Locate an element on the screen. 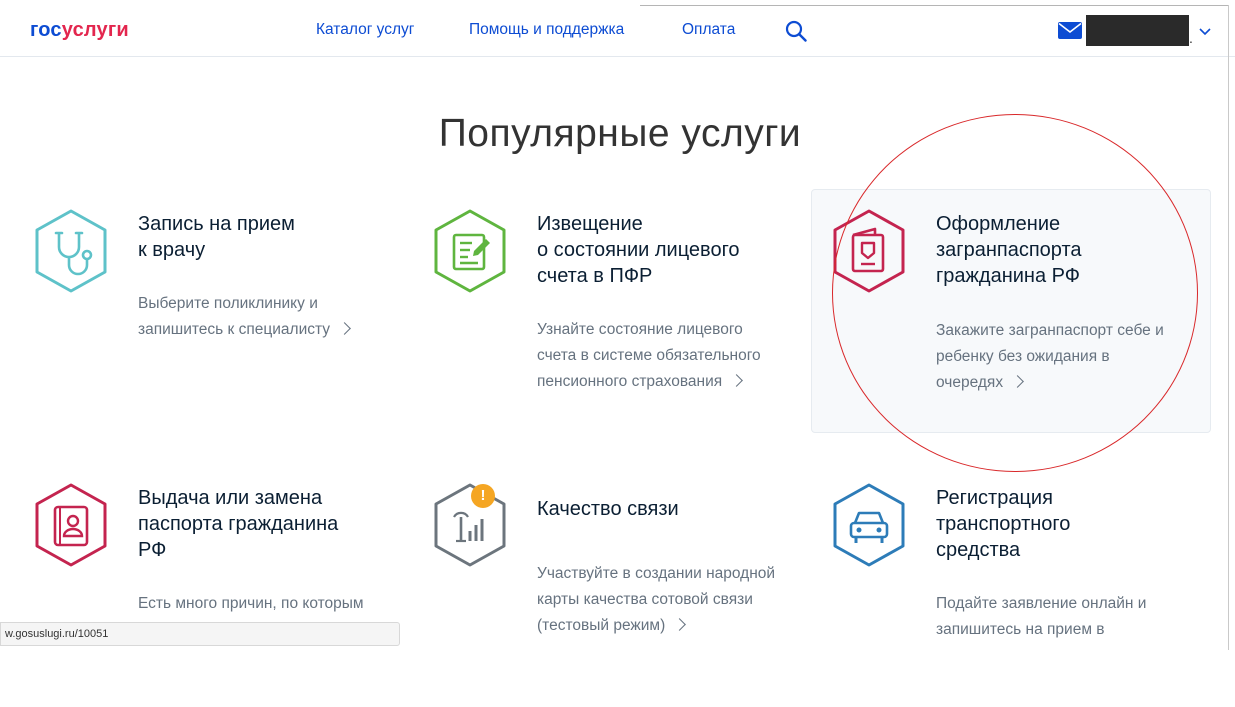 Image resolution: width=1235 pixels, height=707 pixels. browser-status-url: w.gosuslugi.ru/10051 is located at coordinates (200, 634).